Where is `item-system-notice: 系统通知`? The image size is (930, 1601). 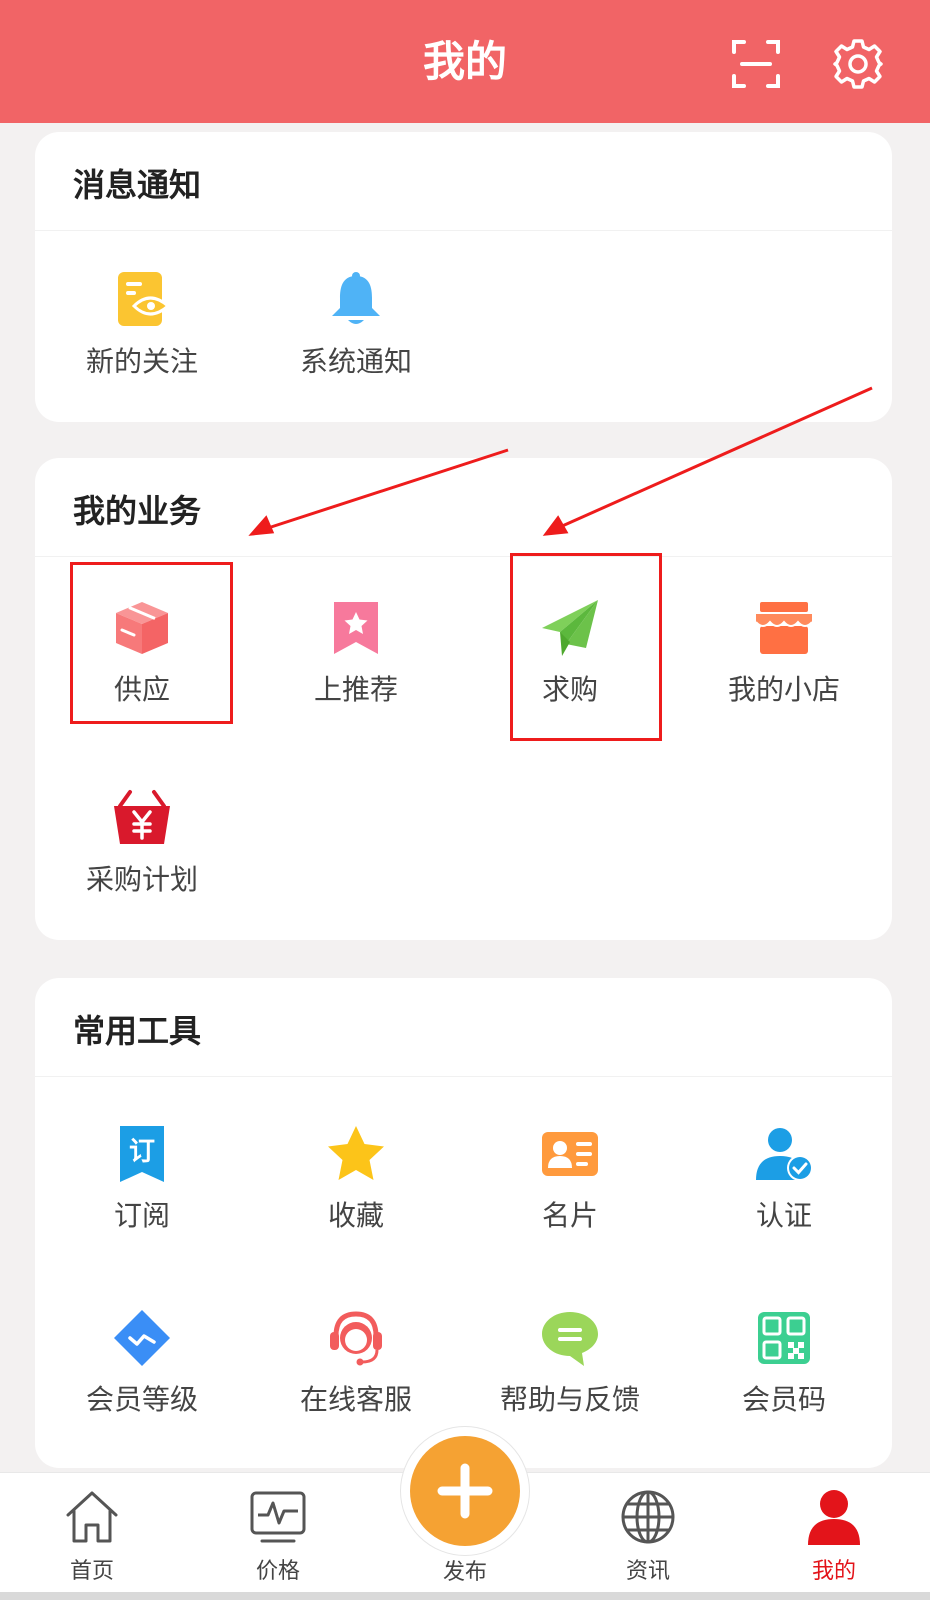
item-system-notice: 系统通知 is located at coordinates (356, 335).